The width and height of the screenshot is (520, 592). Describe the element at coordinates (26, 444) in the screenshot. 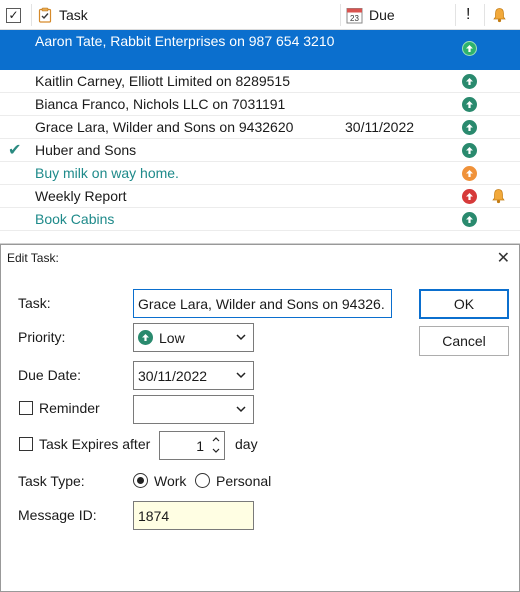

I see `task-expires-checkbox` at that location.